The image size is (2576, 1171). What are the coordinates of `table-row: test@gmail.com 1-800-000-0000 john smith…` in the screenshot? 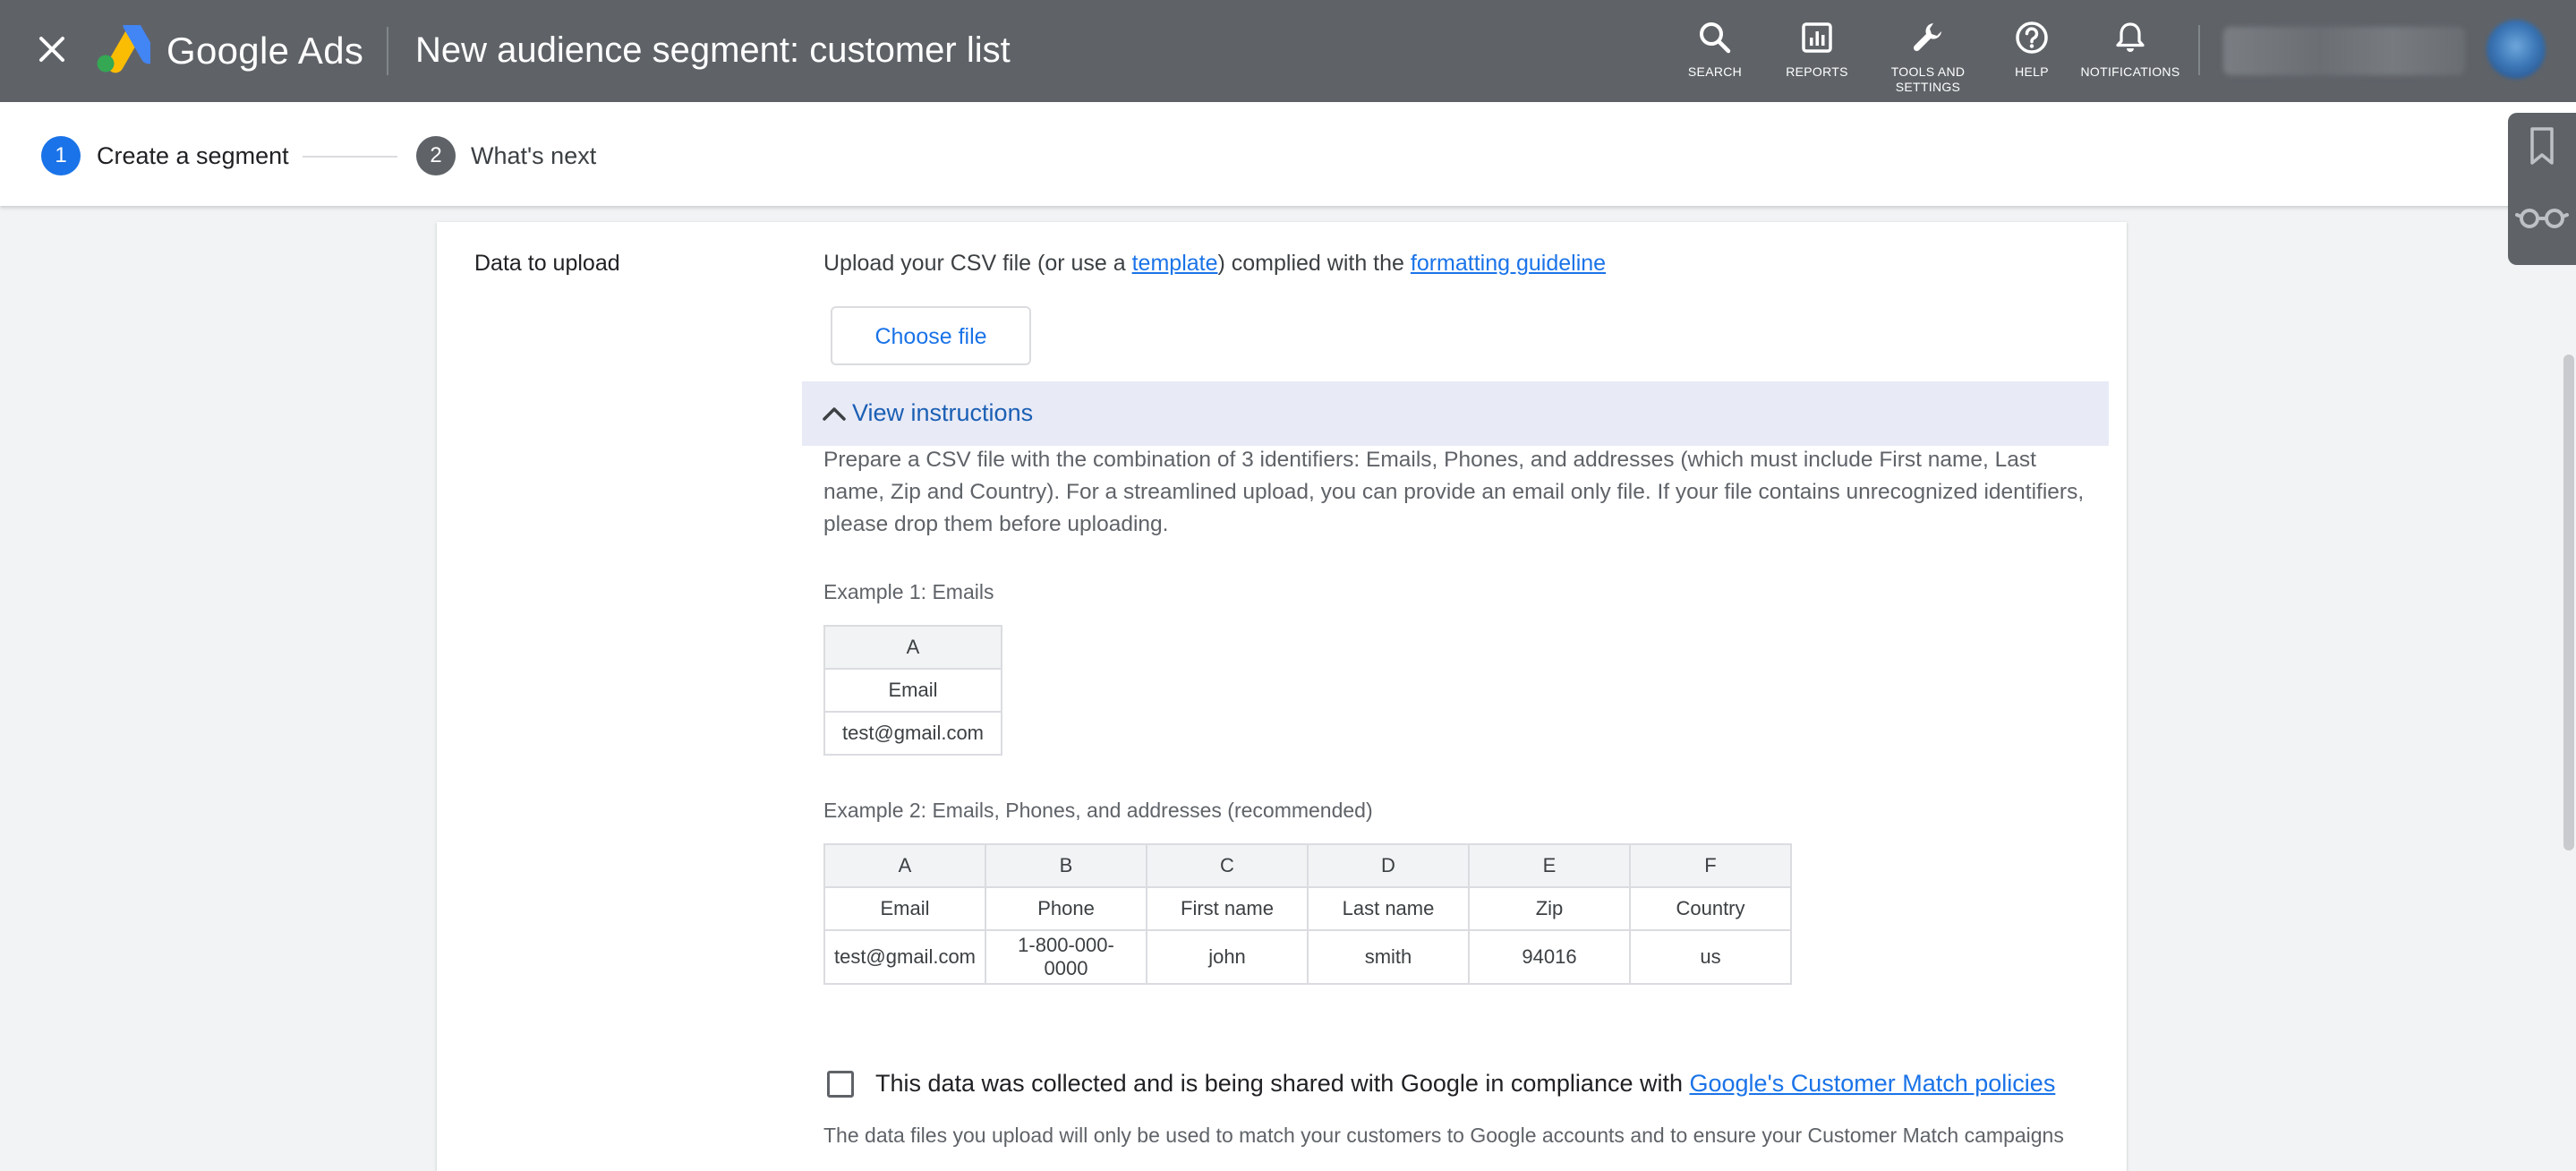 It's located at (1307, 957).